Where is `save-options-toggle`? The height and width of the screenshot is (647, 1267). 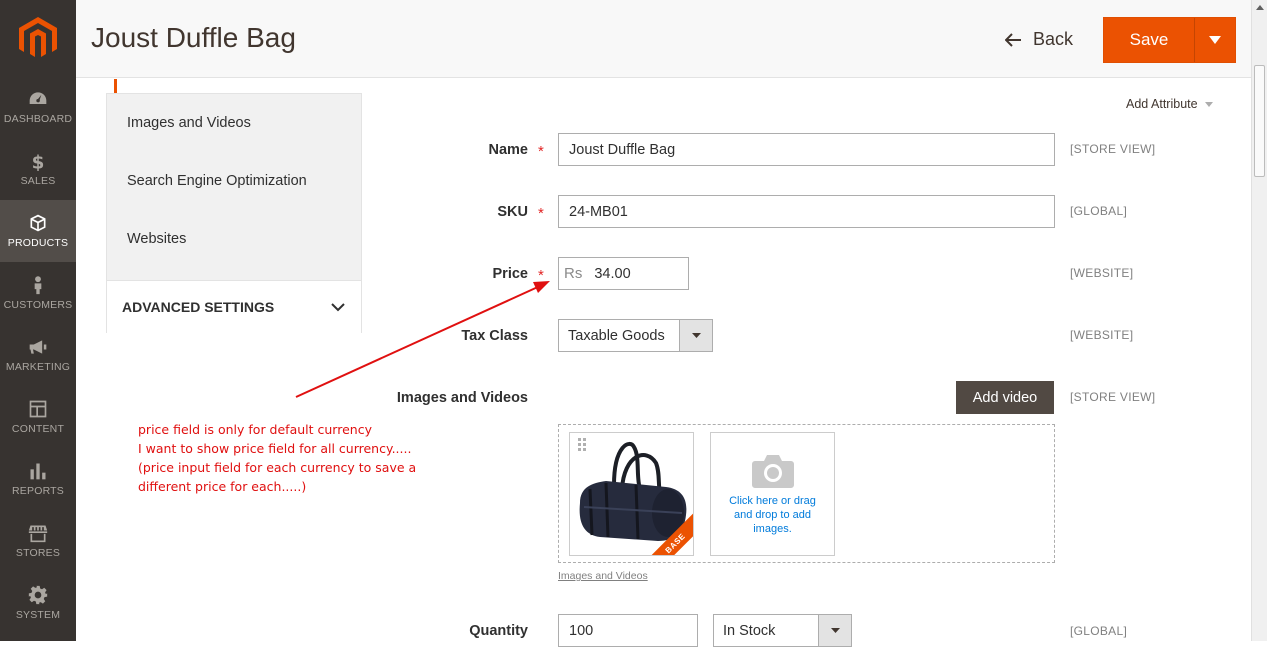 save-options-toggle is located at coordinates (1215, 40).